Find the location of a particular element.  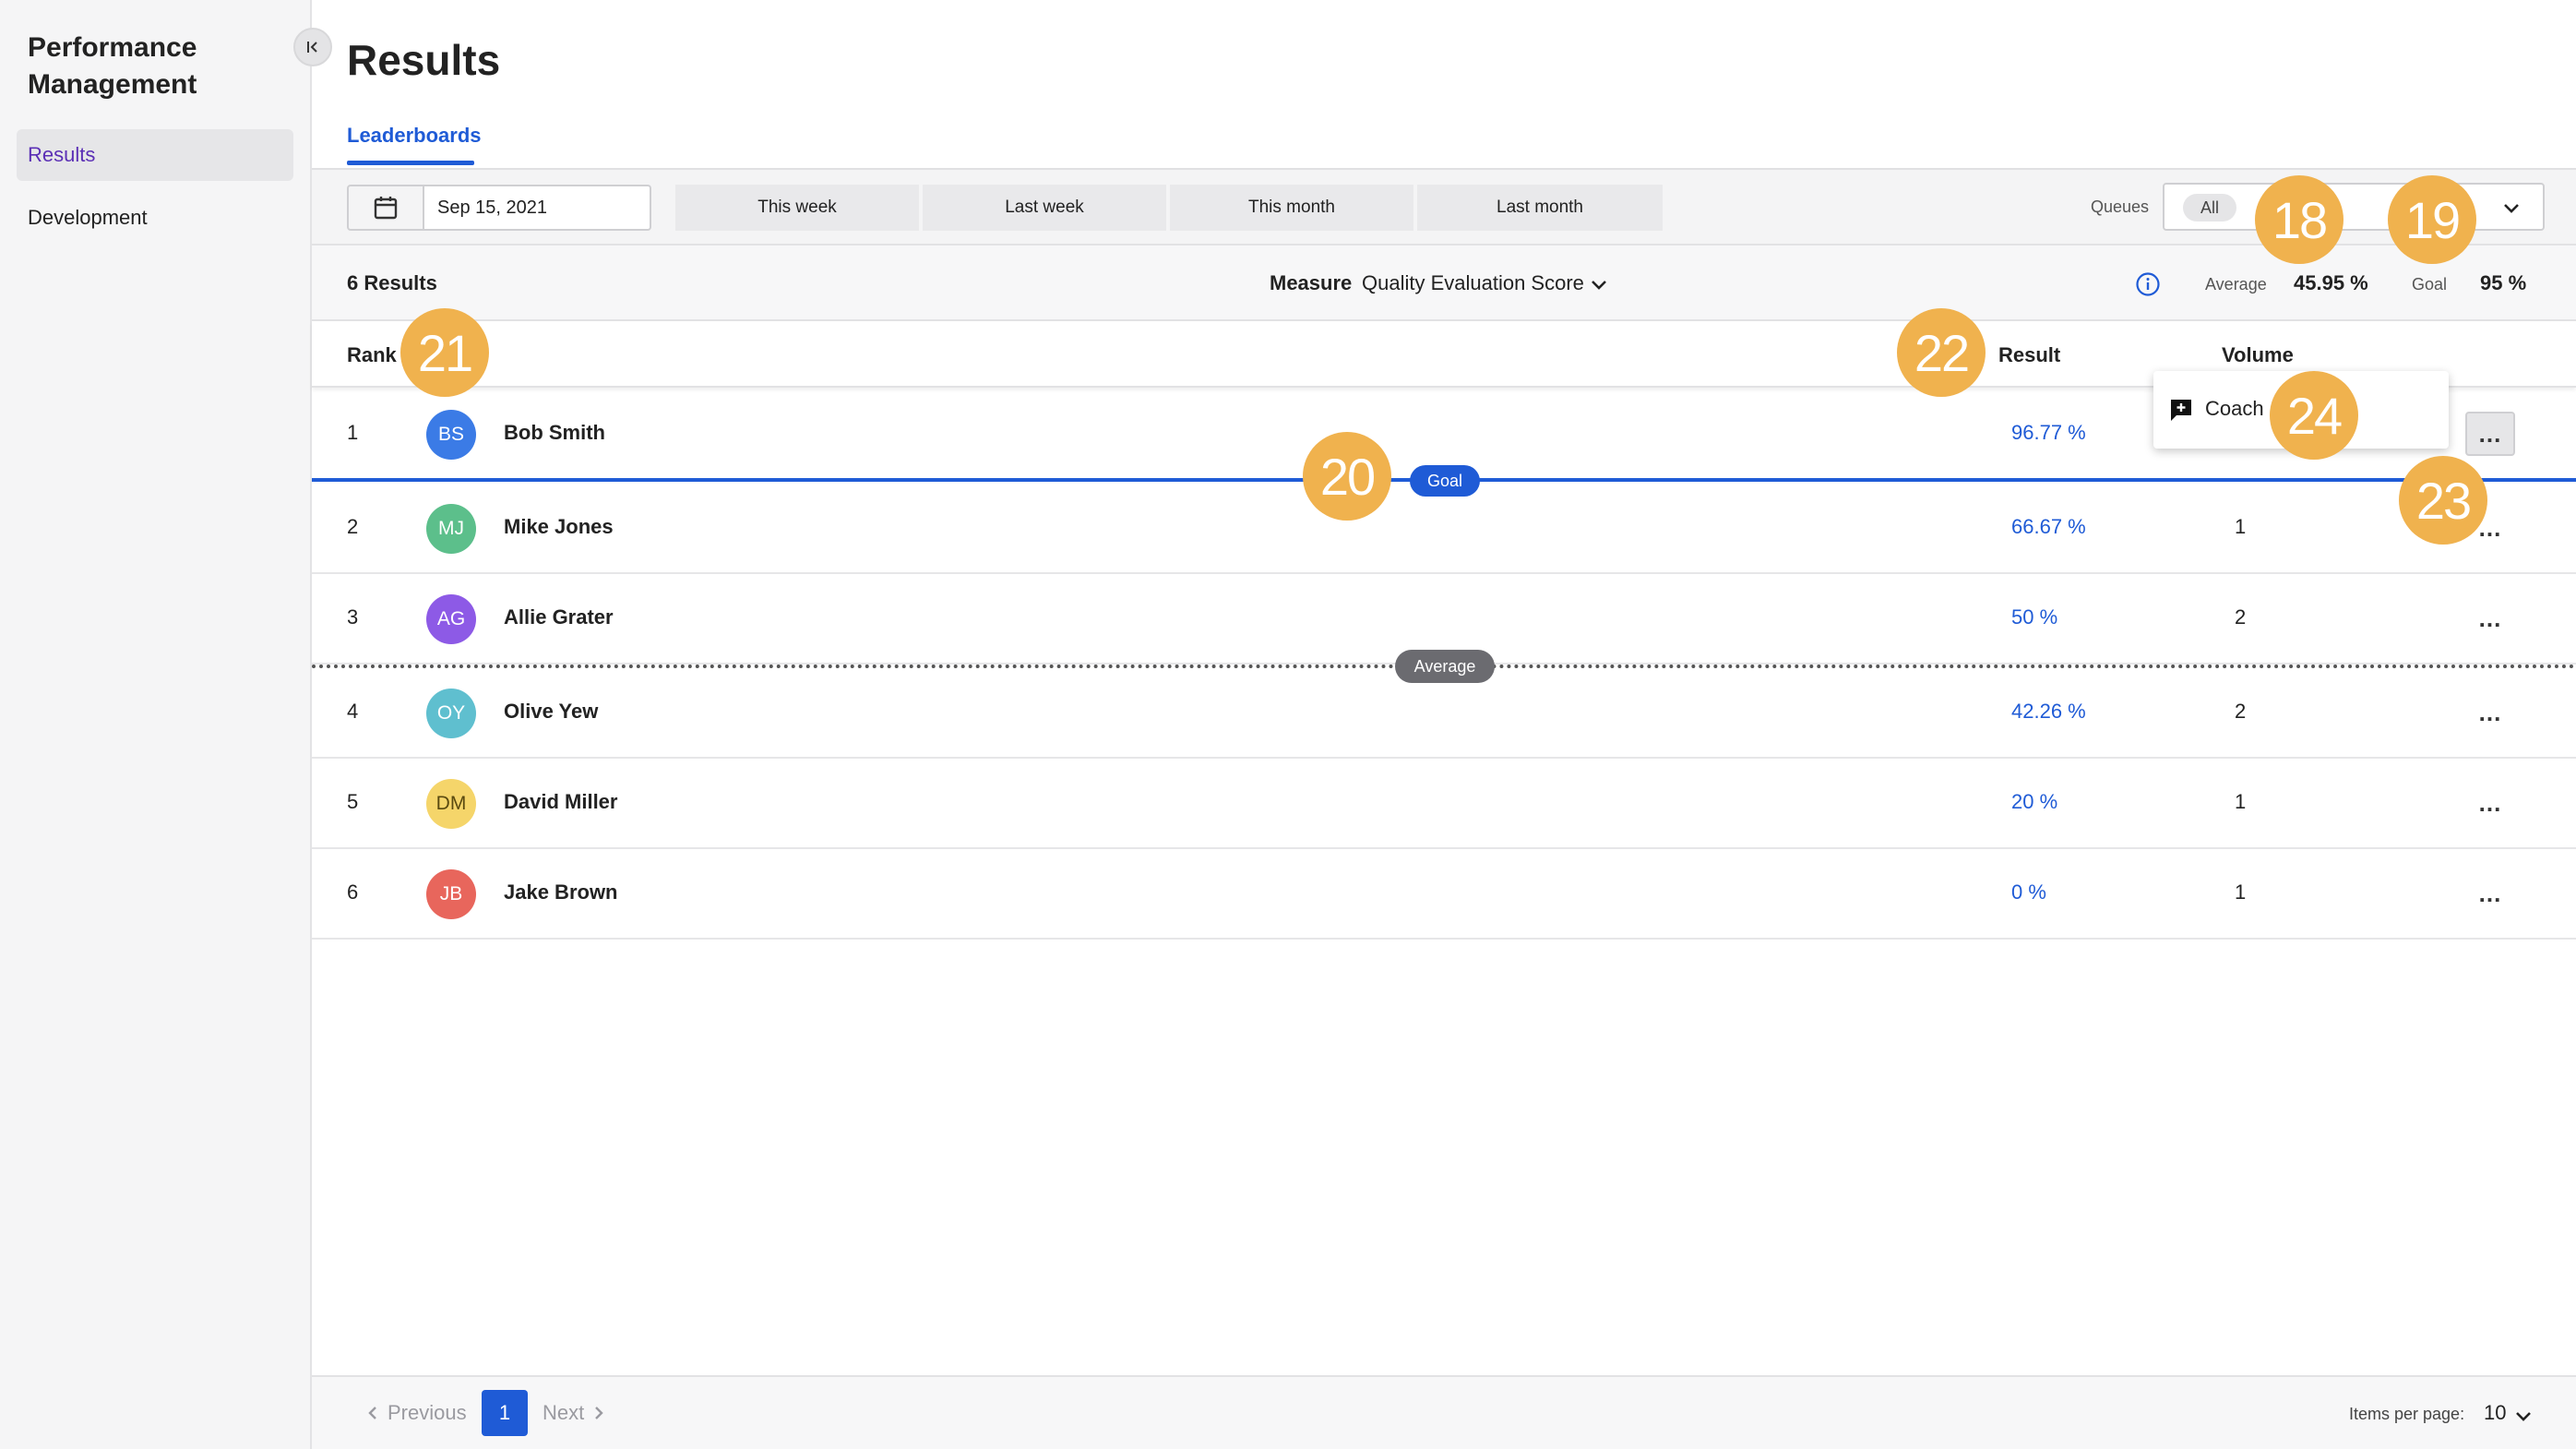

calendar-icon is located at coordinates (386, 208).